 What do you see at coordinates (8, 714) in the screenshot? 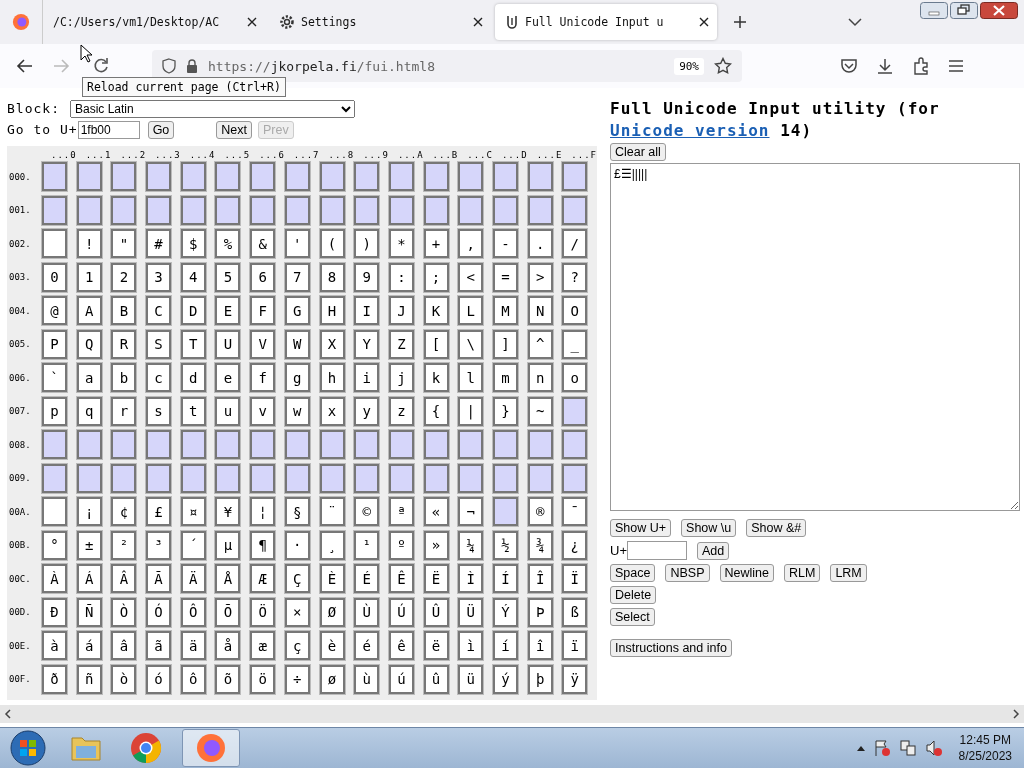
I see `scroll-left-icon` at bounding box center [8, 714].